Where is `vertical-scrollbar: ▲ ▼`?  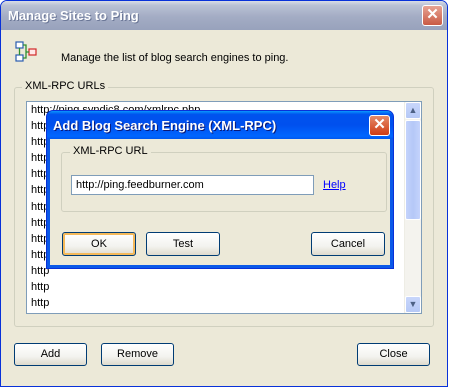 vertical-scrollbar: ▲ ▼ is located at coordinates (412, 207).